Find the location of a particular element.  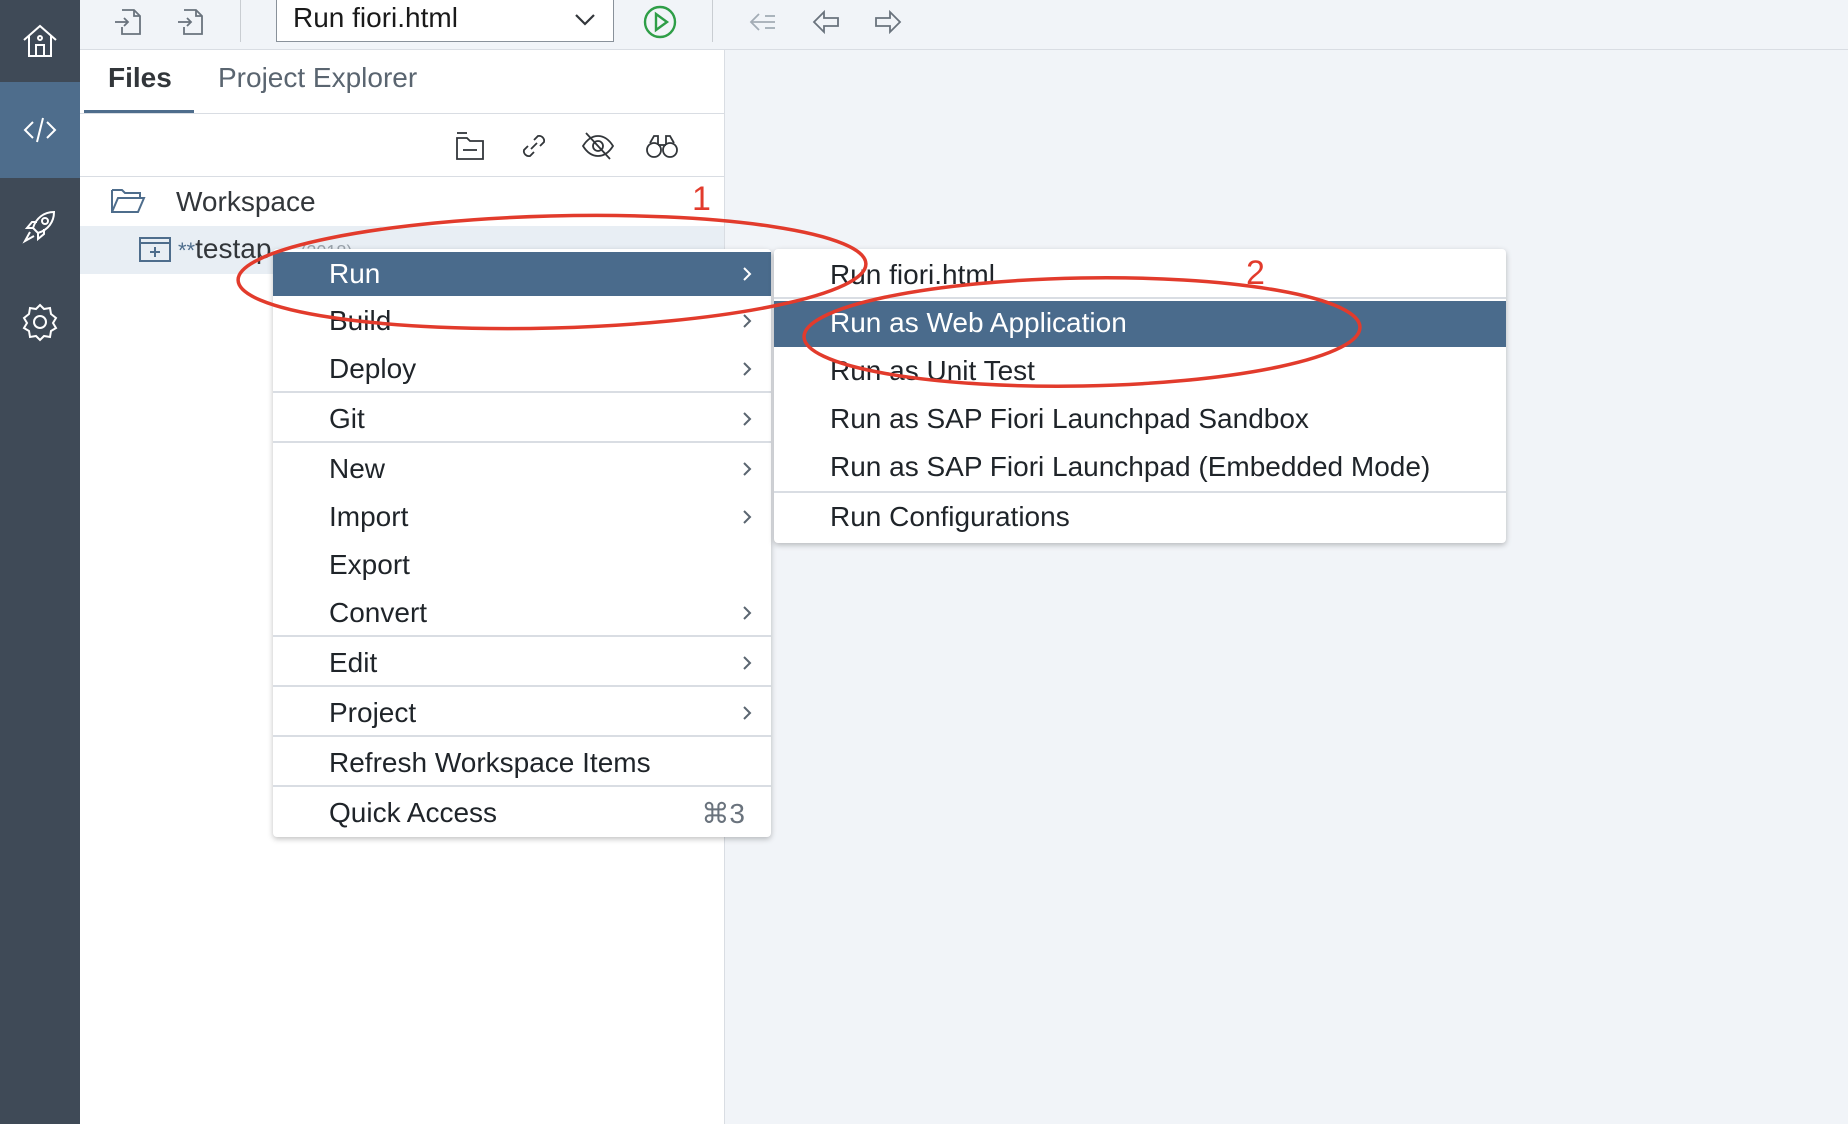

collapse-all-icon is located at coordinates (470, 146).